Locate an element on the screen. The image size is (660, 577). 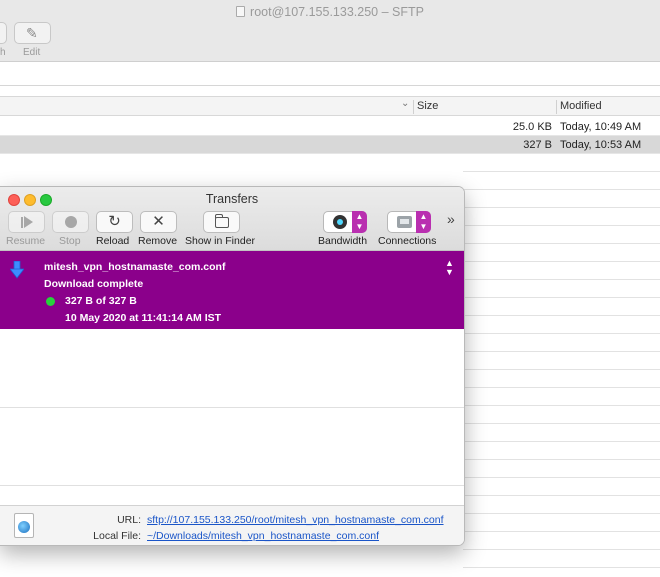
transfer-progress: 327 B of 327 B is located at coordinates (101, 301).